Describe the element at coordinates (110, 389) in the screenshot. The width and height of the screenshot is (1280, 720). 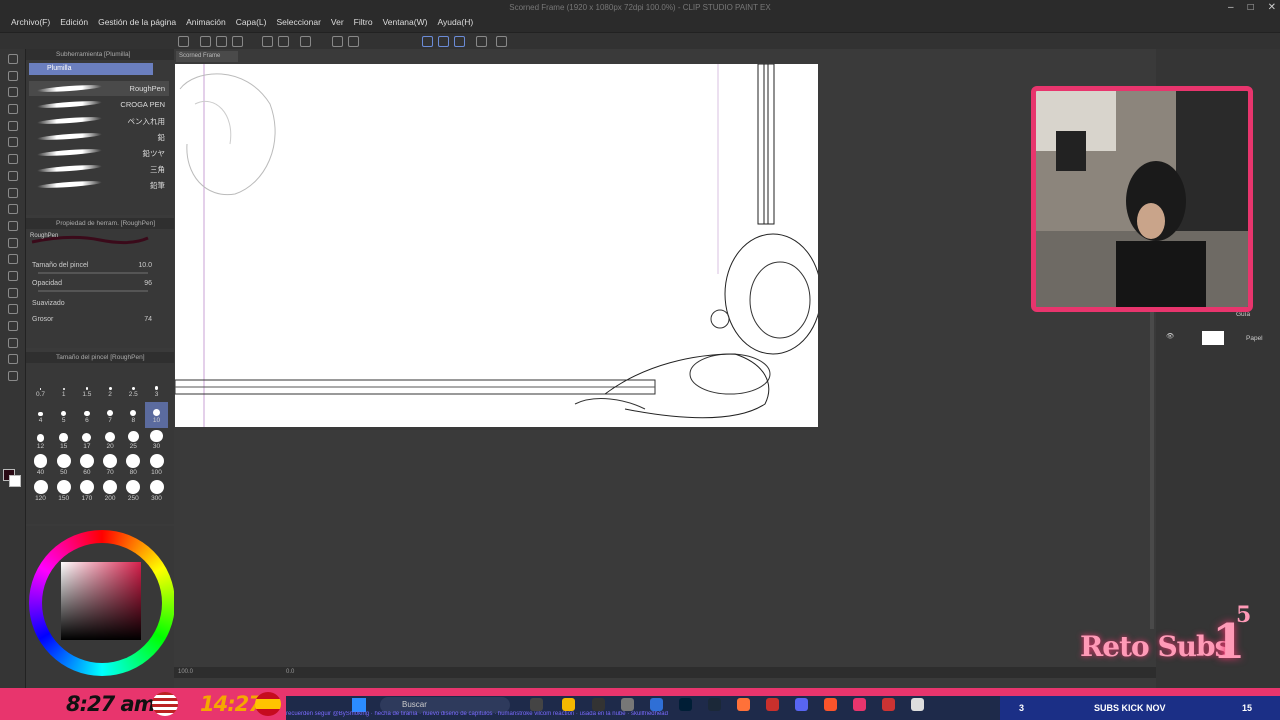
I see `brush-size-option: 2` at that location.